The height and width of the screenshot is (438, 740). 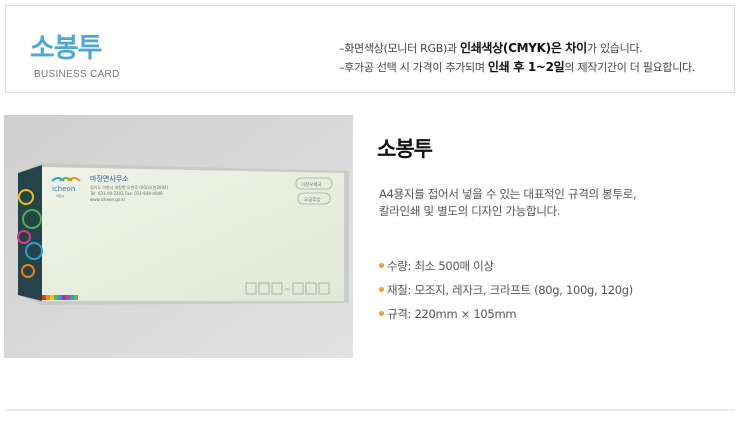 What do you see at coordinates (506, 268) in the screenshot?
I see `spec-item-quantity: 수량: 최소 500매 이상` at bounding box center [506, 268].